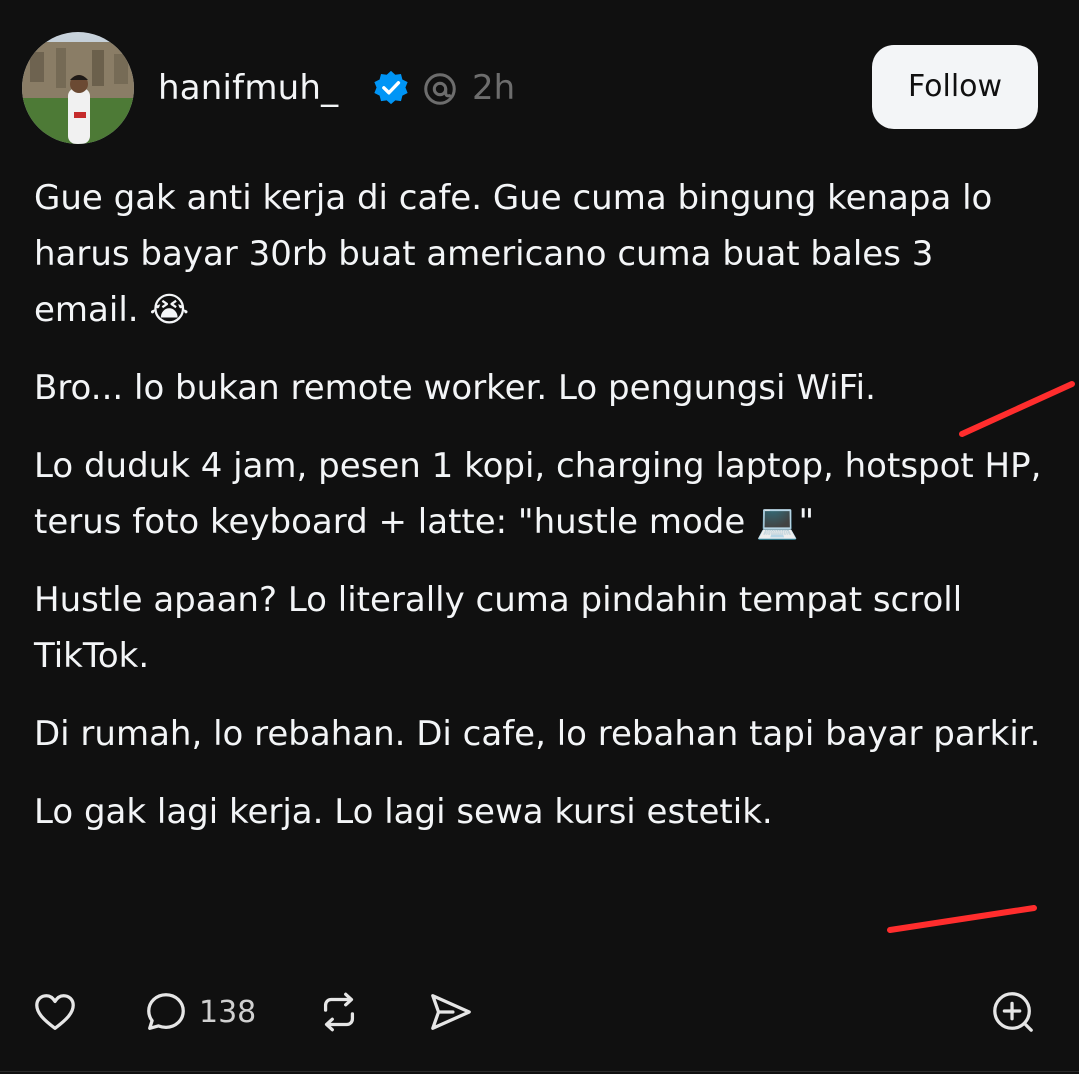 This screenshot has width=1079, height=1074. I want to click on send-icon, so click(451, 1012).